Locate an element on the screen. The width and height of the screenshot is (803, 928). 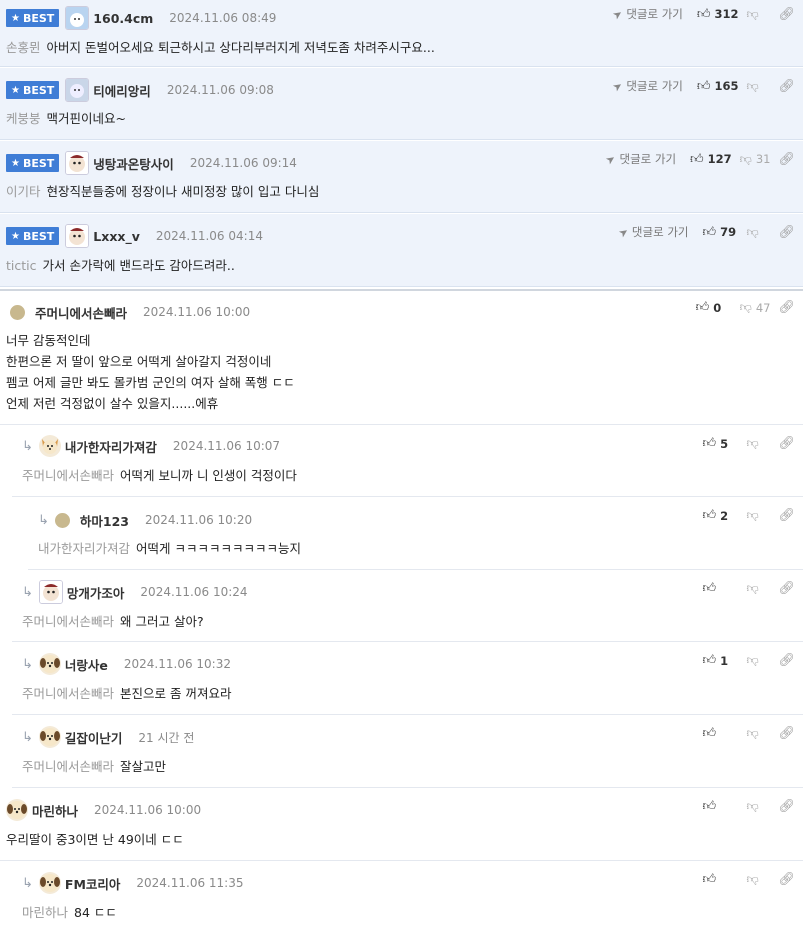
nickname: 너랑사e is located at coordinates (86, 664).